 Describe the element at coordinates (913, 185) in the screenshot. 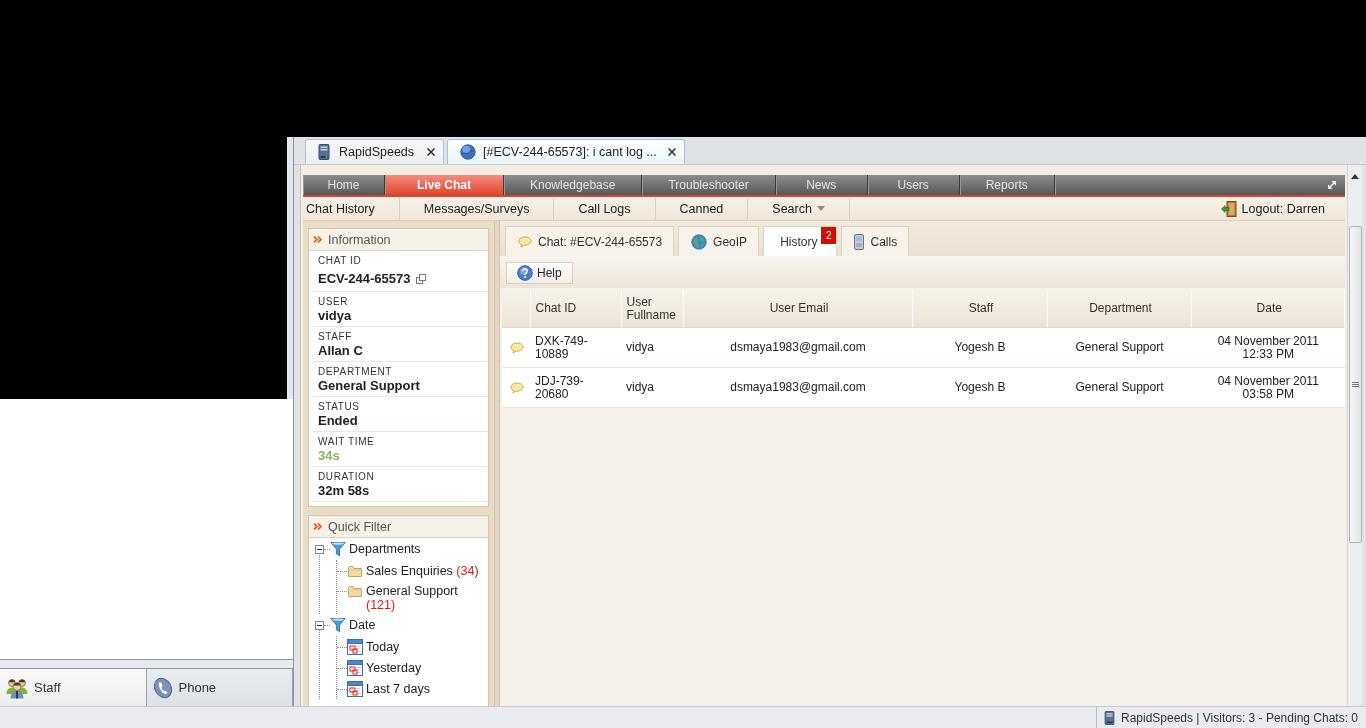

I see `menu-tab: Users` at that location.